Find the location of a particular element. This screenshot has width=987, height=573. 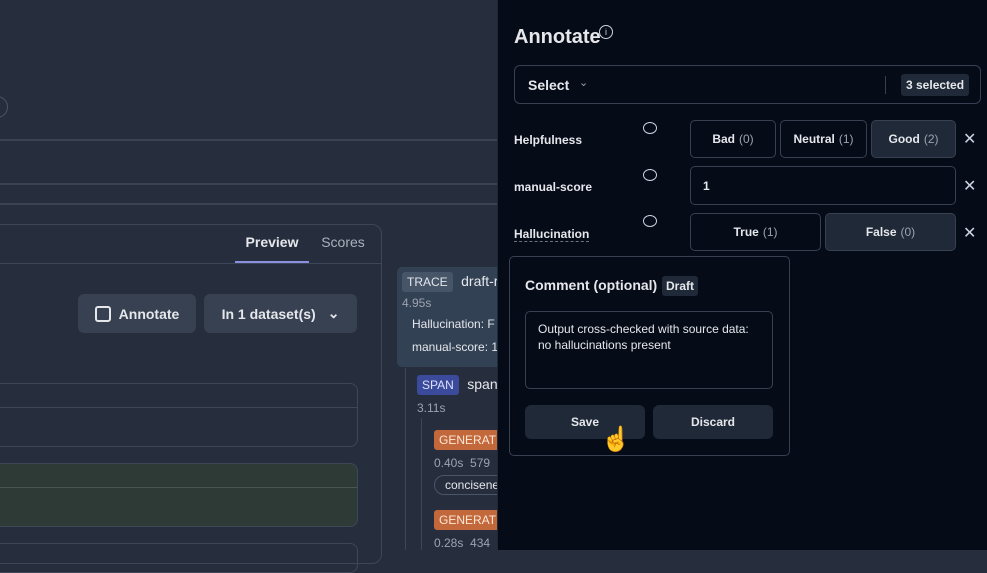

trace-name: draft-r is located at coordinates (480, 281).